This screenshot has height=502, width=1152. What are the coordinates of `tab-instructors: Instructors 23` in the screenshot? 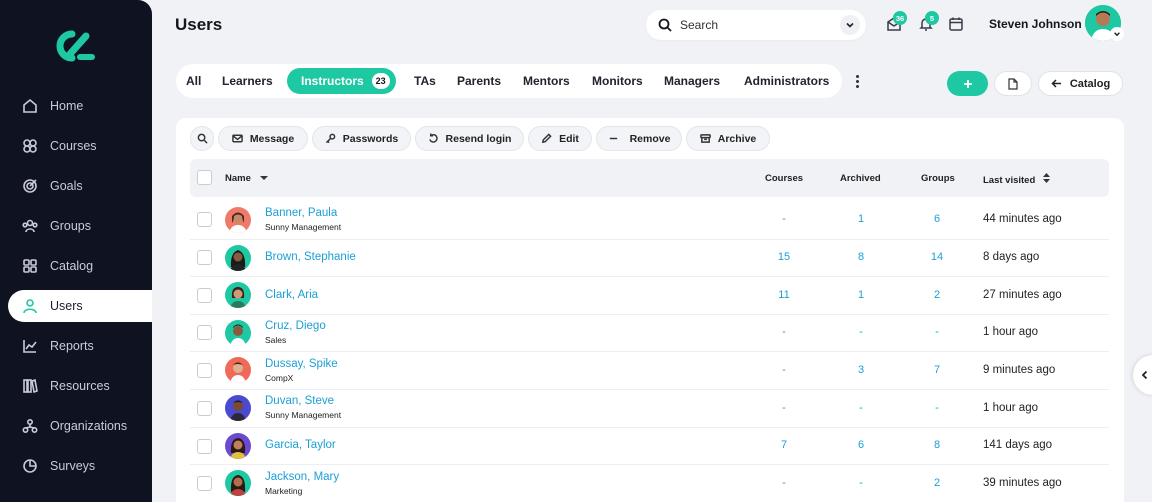 It's located at (341, 81).